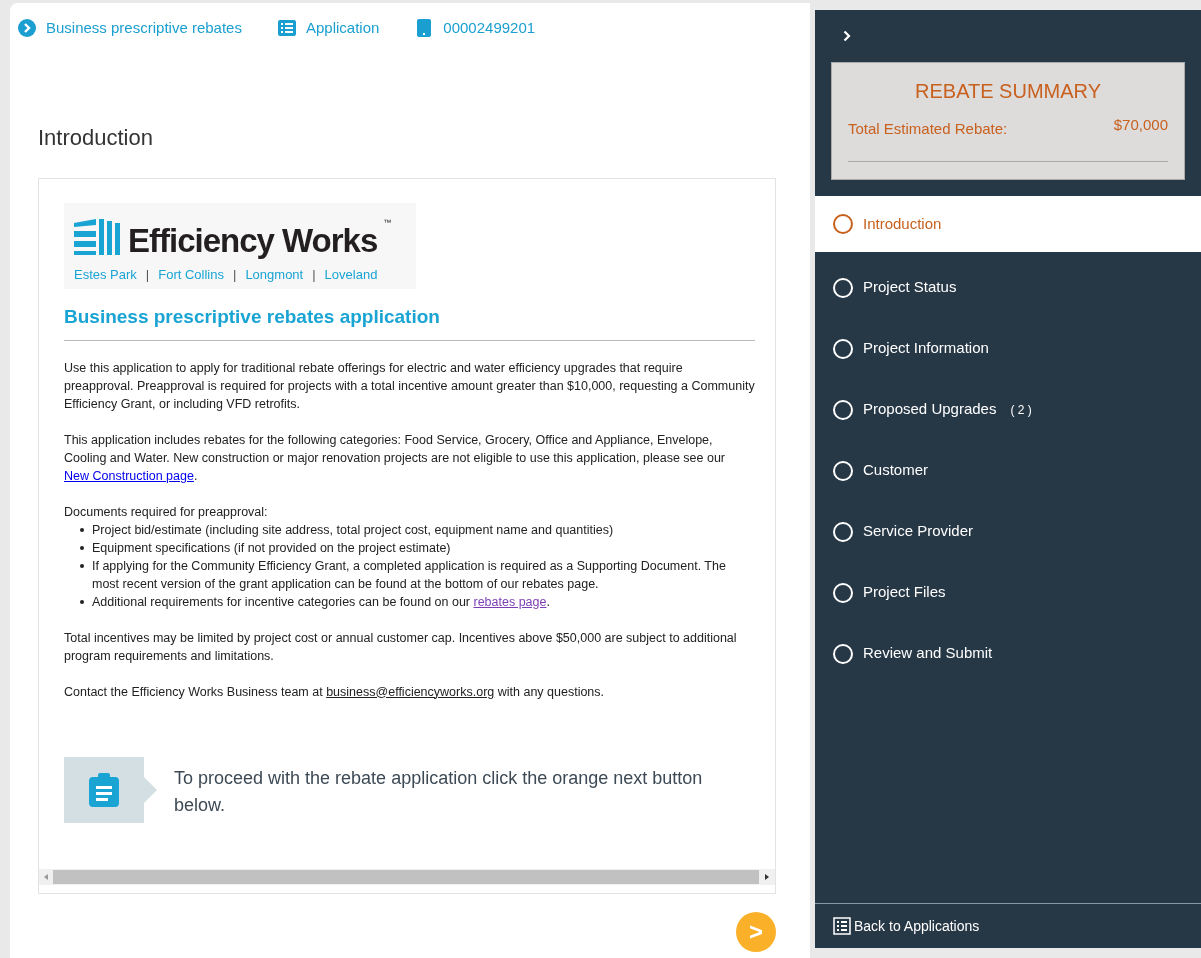  What do you see at coordinates (1008, 287) in the screenshot?
I see `step-item: Project Status` at bounding box center [1008, 287].